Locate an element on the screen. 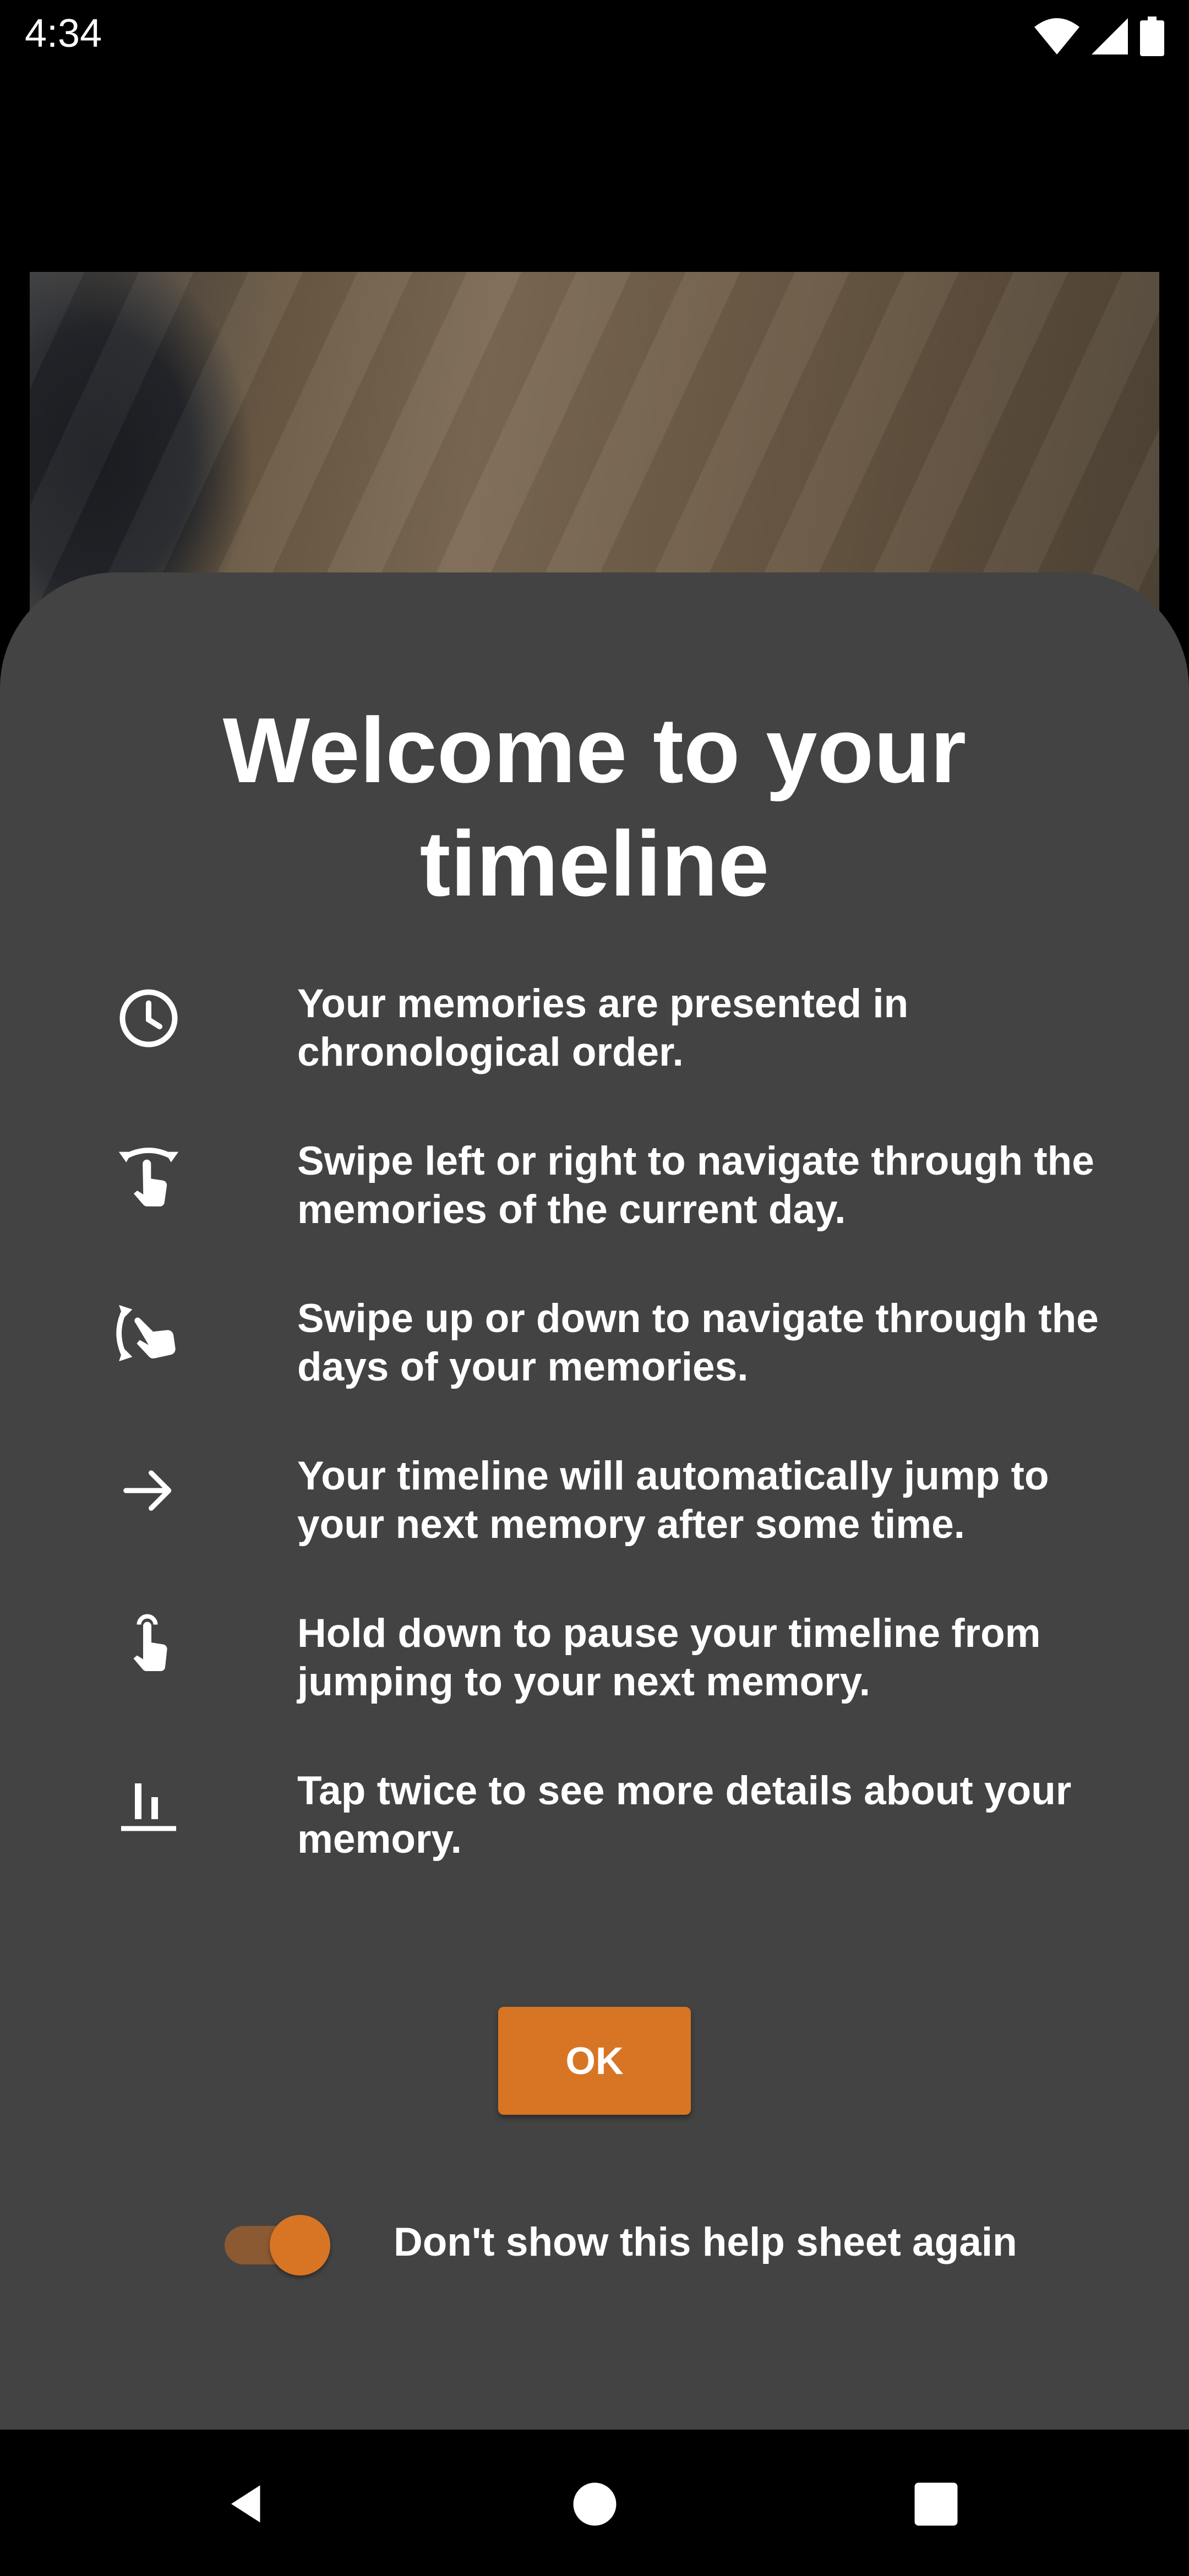 The width and height of the screenshot is (1189, 2576). dont-show-again-toggle is located at coordinates (278, 2243).